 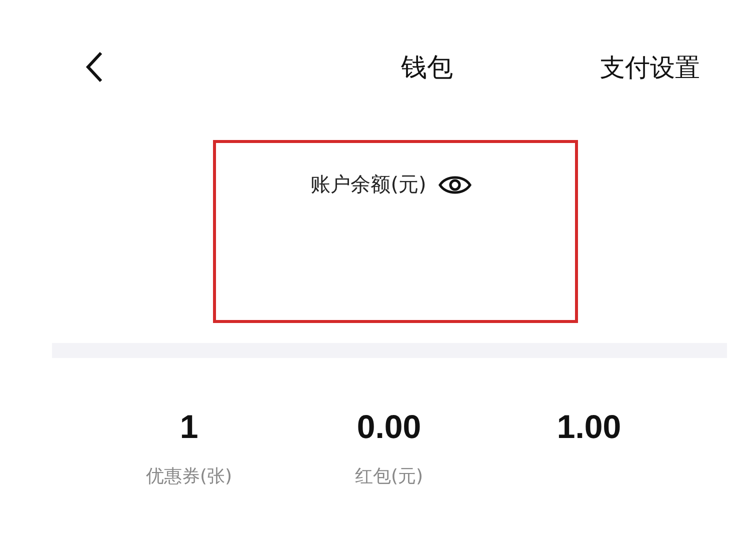 I want to click on back-button, so click(x=94, y=67).